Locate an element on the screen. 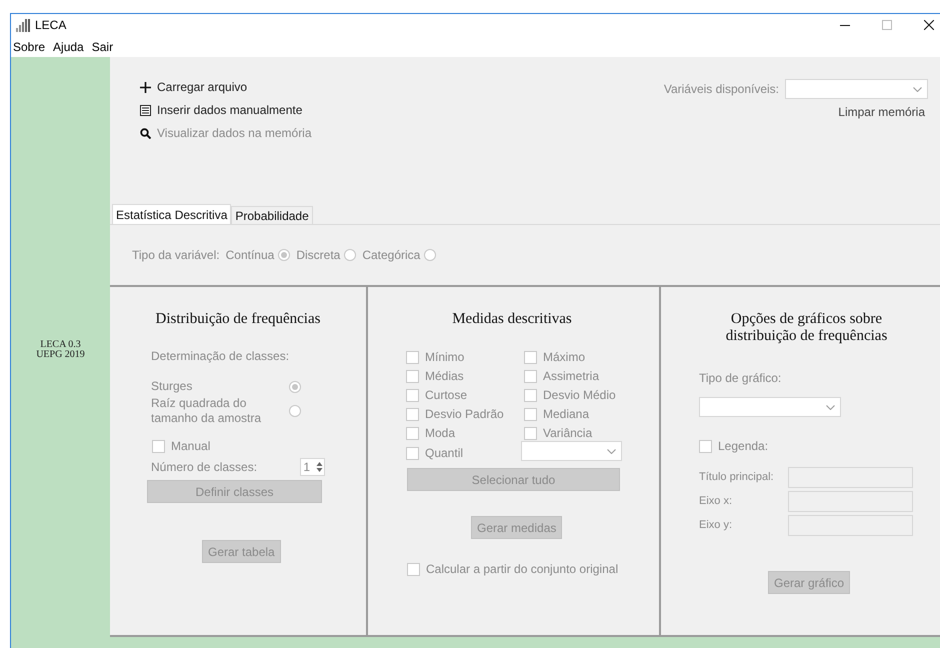 This screenshot has width=940, height=648. panel-title: Opções de gráficos sobre distribuição de frequências is located at coordinates (806, 328).